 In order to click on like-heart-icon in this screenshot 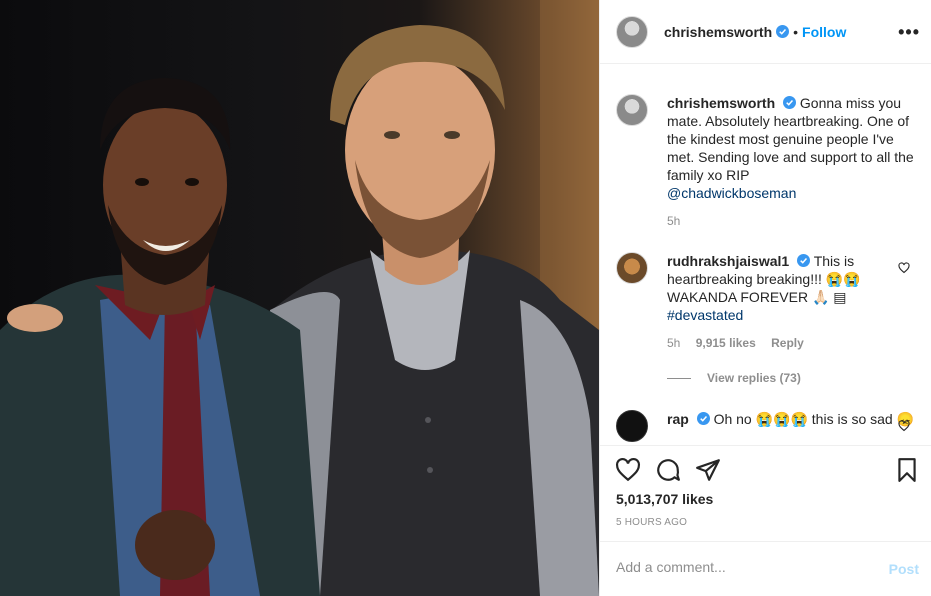, I will do `click(628, 470)`.